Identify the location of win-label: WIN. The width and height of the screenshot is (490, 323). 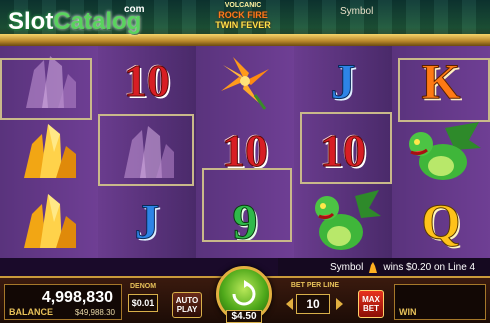
(408, 312).